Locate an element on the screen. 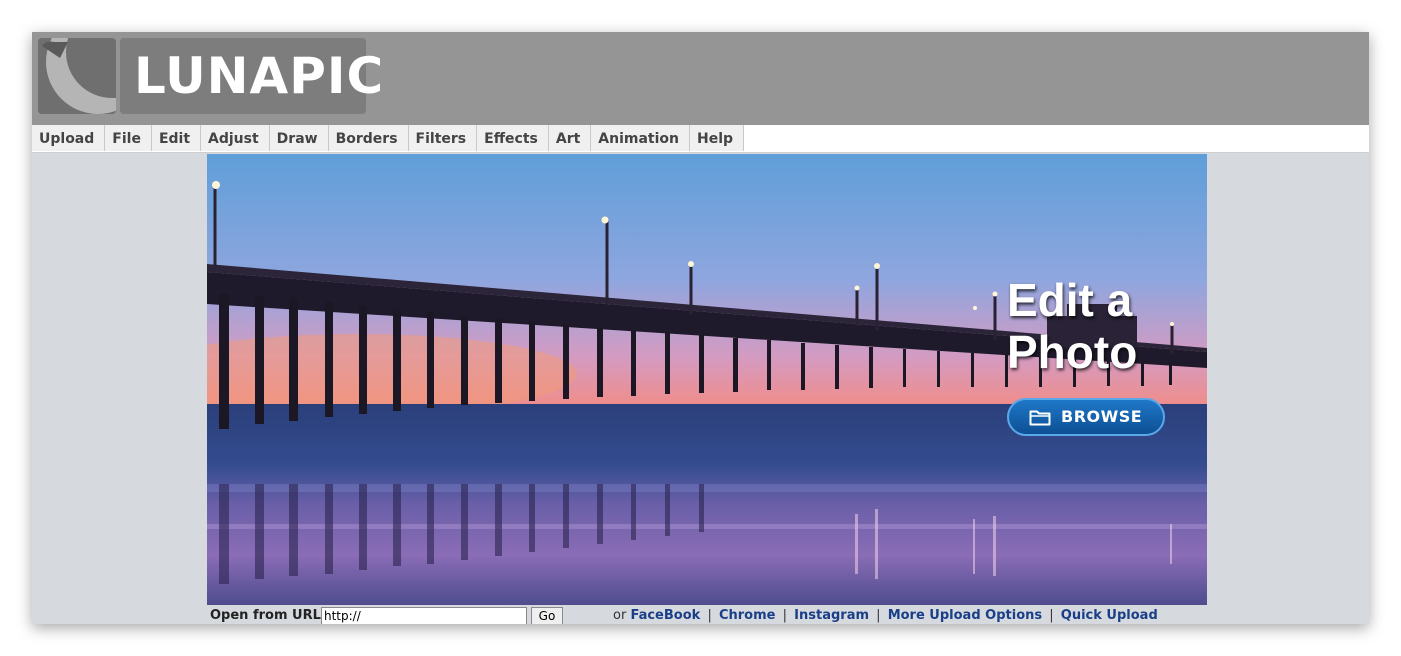  menu-file: File is located at coordinates (128, 138).